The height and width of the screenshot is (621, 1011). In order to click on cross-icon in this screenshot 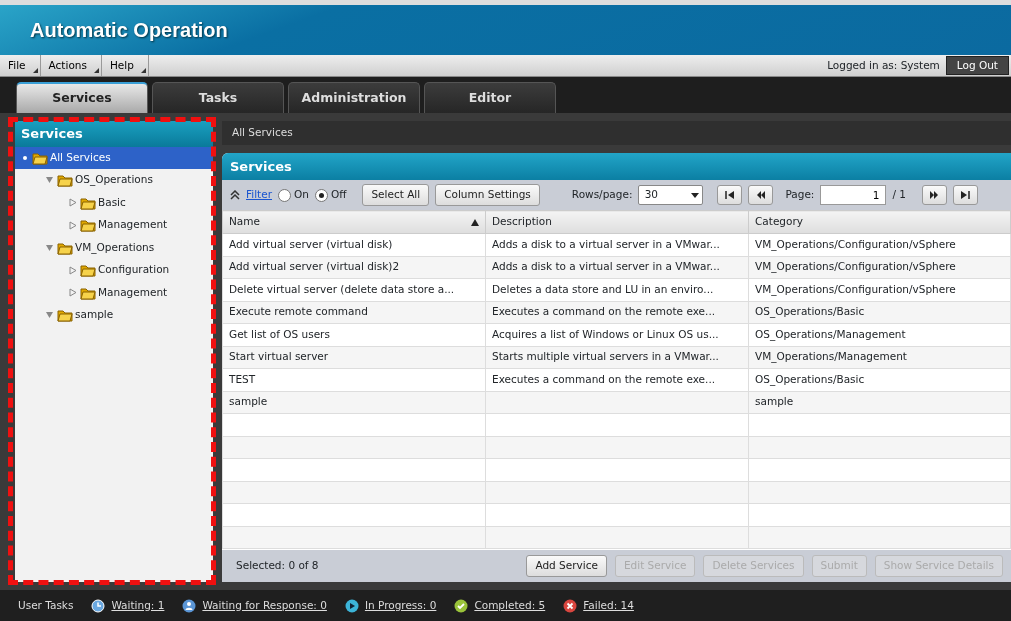, I will do `click(570, 605)`.